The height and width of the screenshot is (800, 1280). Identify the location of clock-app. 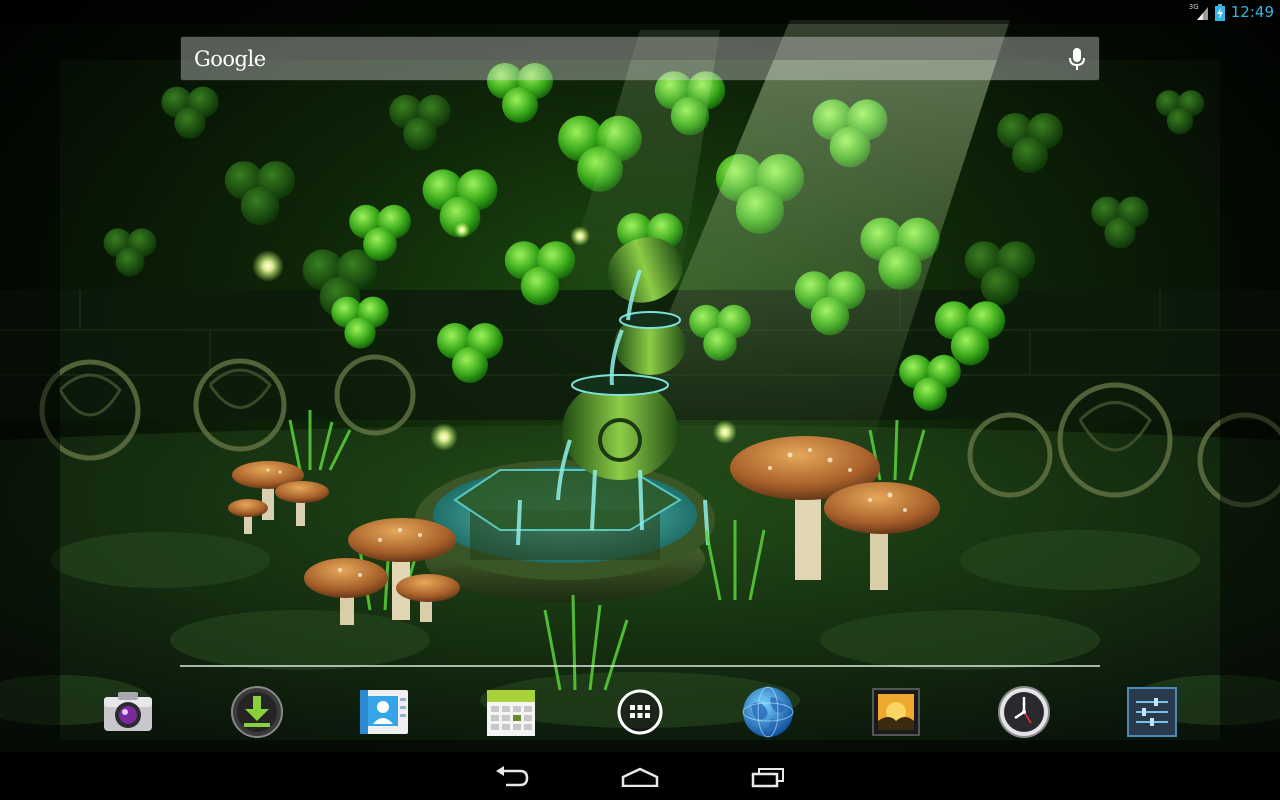
(1024, 712).